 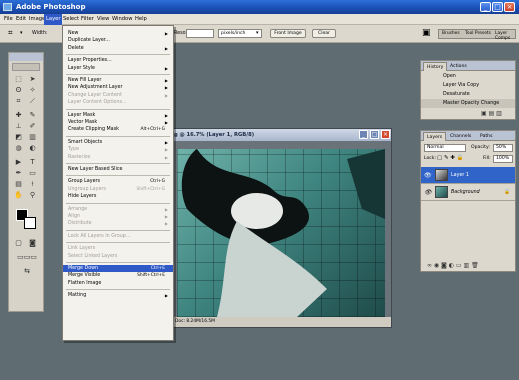 What do you see at coordinates (458, 66) in the screenshot?
I see `tab-actions: Actions` at bounding box center [458, 66].